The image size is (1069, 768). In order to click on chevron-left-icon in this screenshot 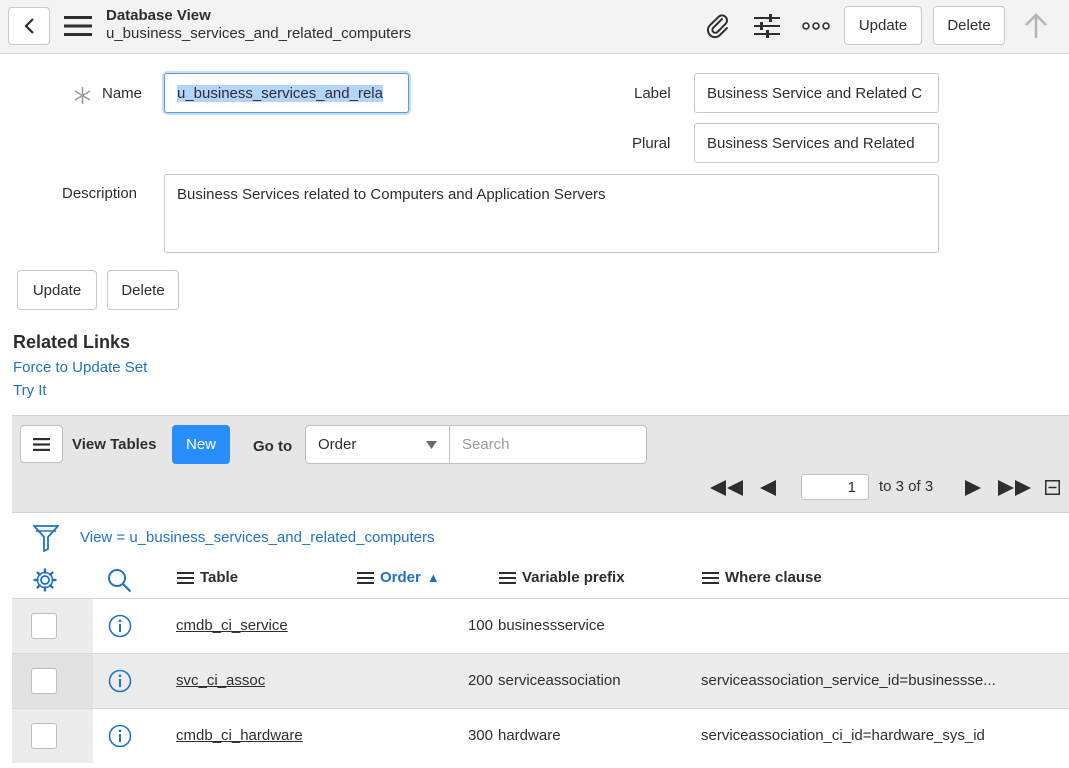, I will do `click(29, 26)`.